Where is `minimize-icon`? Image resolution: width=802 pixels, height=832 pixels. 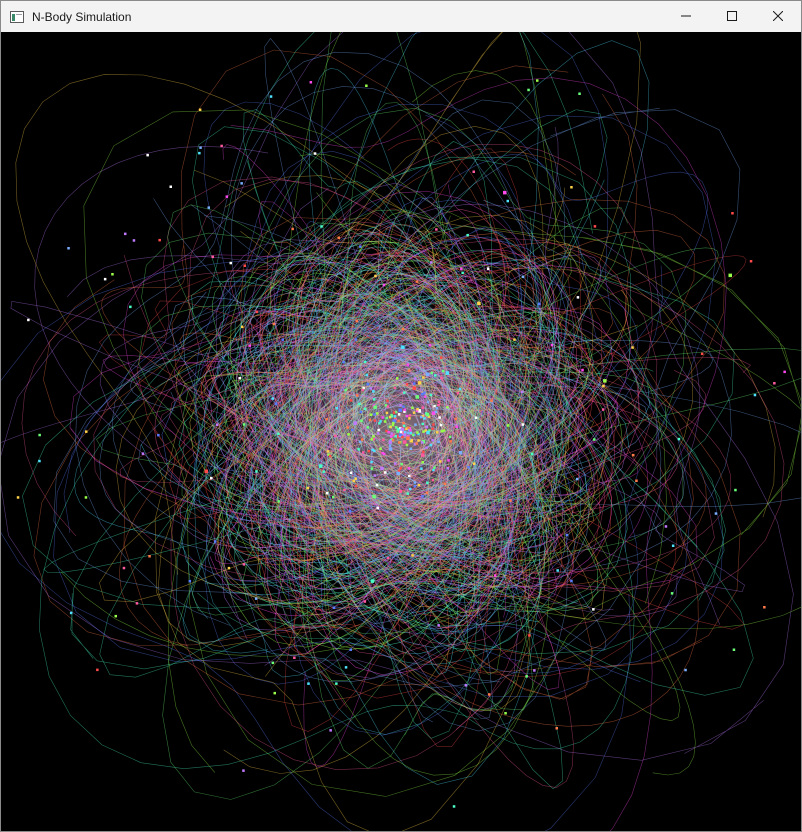
minimize-icon is located at coordinates (686, 17).